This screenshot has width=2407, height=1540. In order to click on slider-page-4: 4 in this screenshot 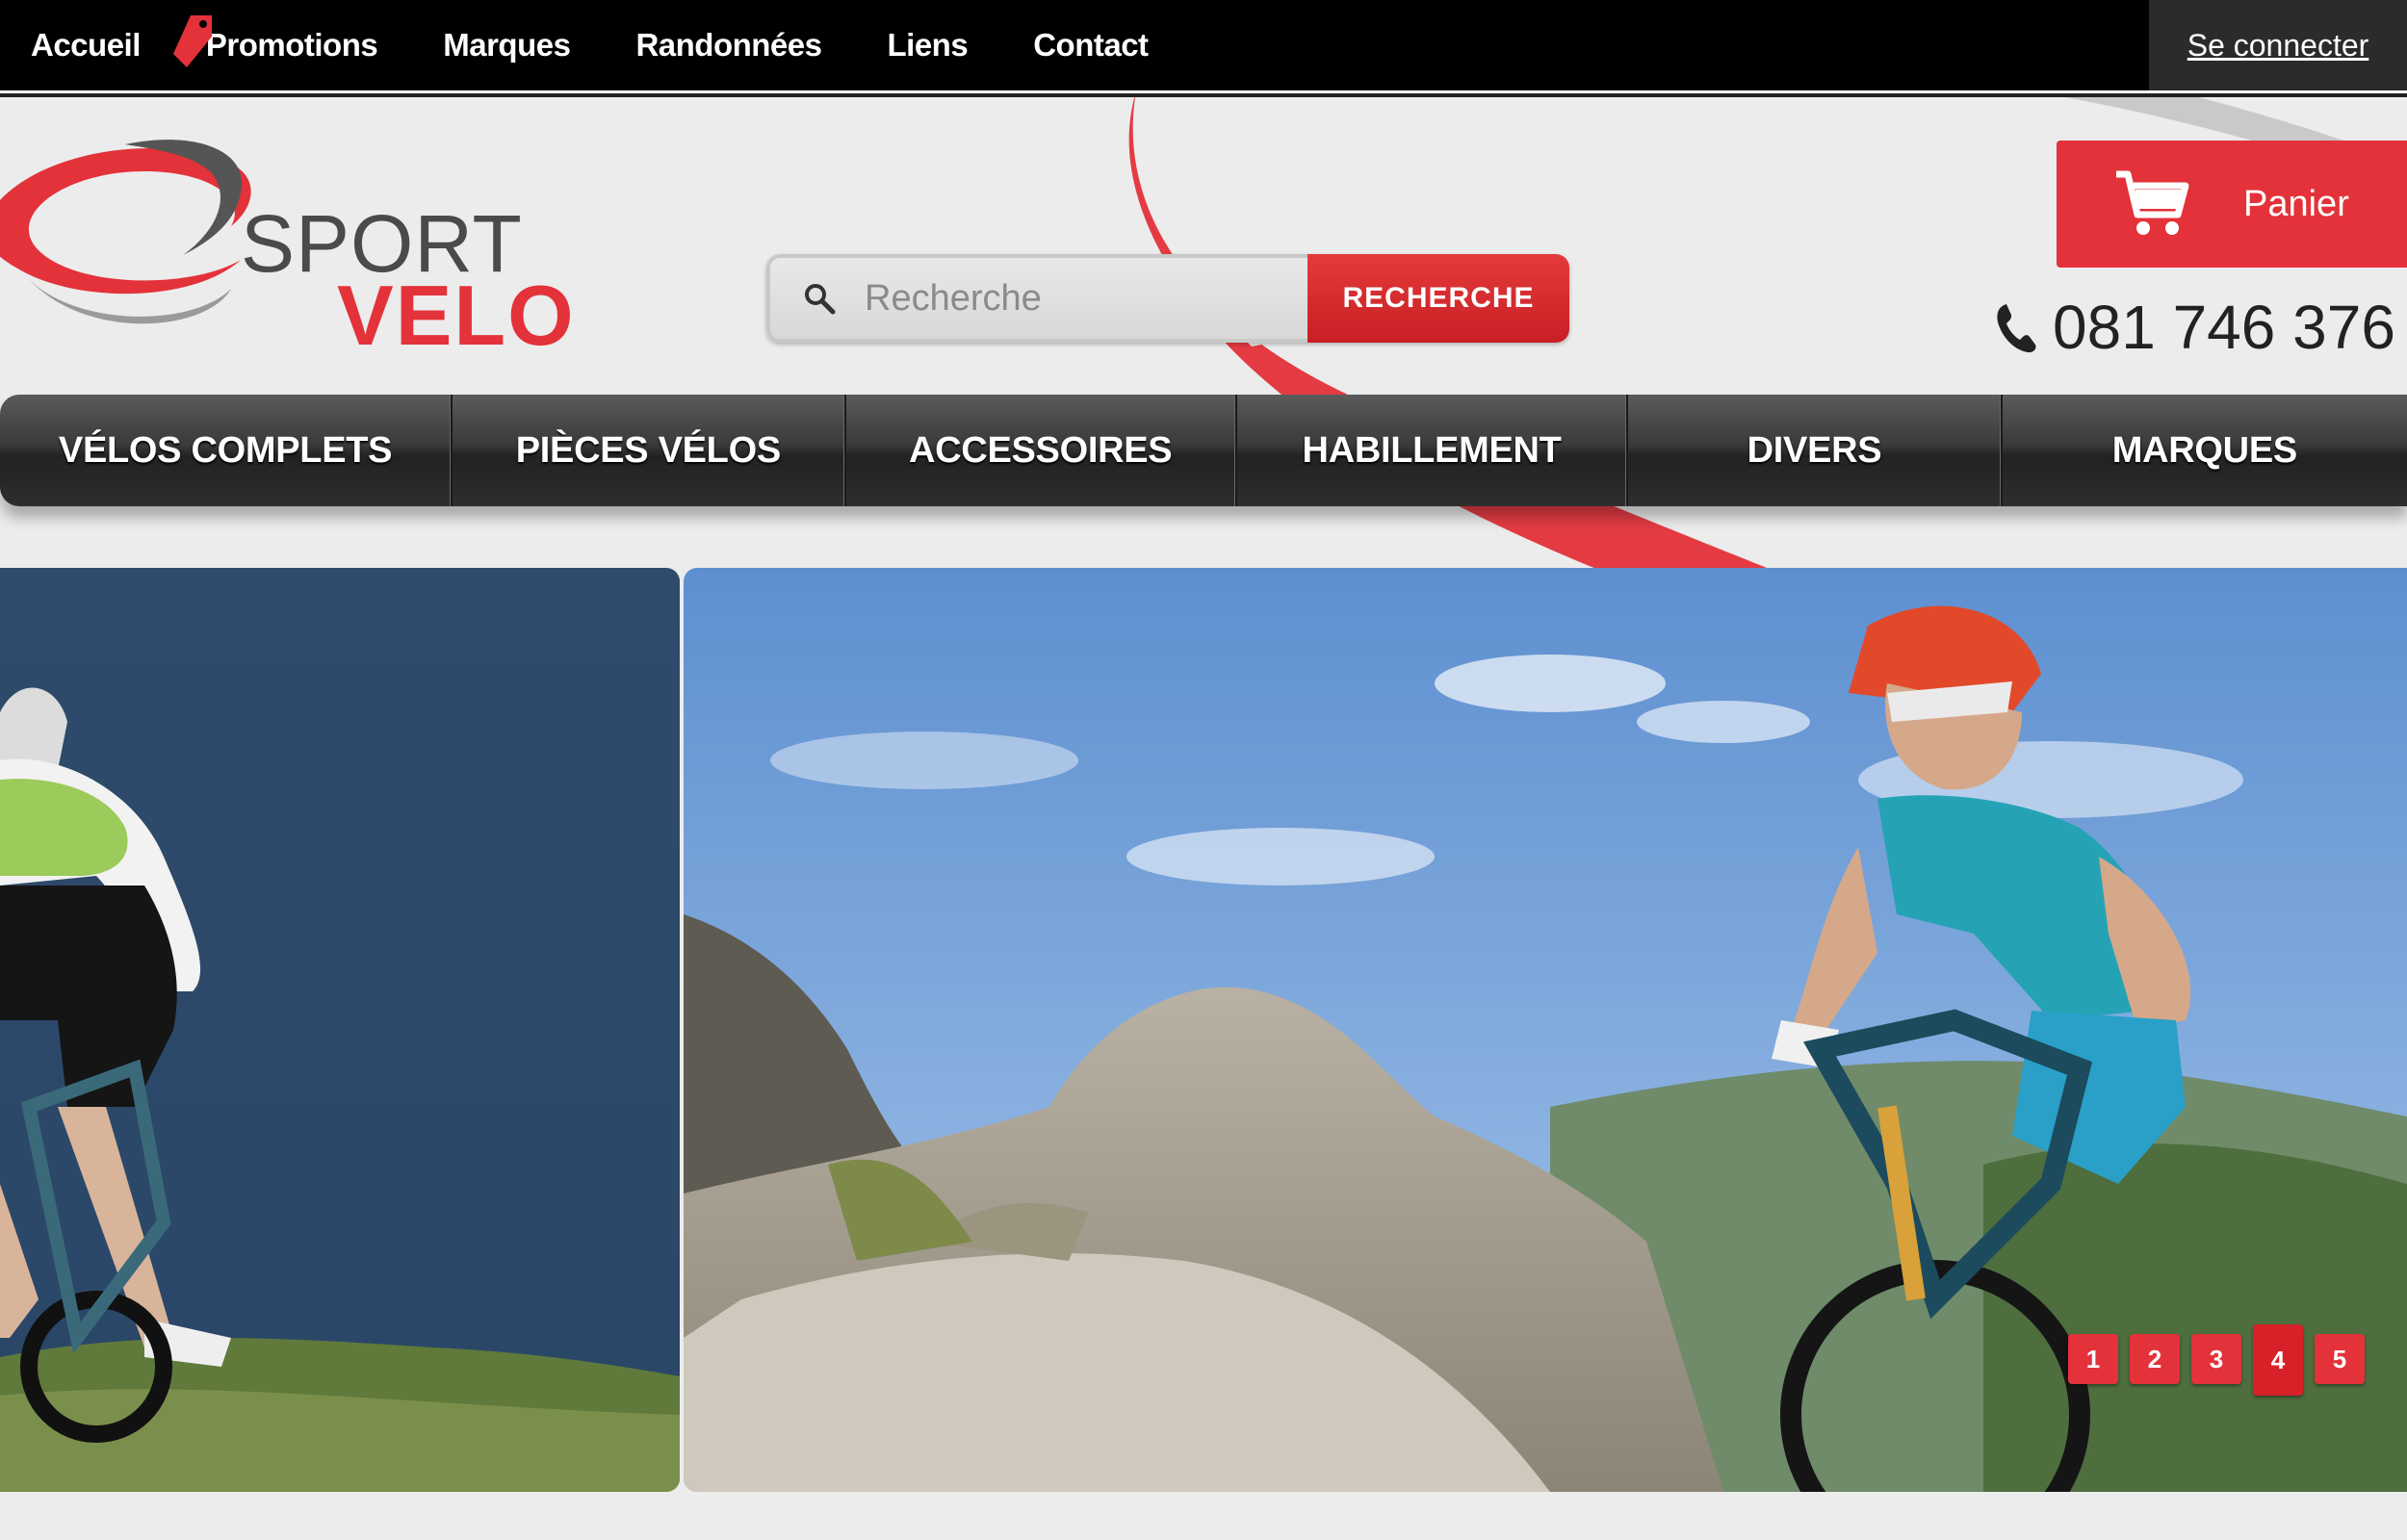, I will do `click(2278, 1360)`.